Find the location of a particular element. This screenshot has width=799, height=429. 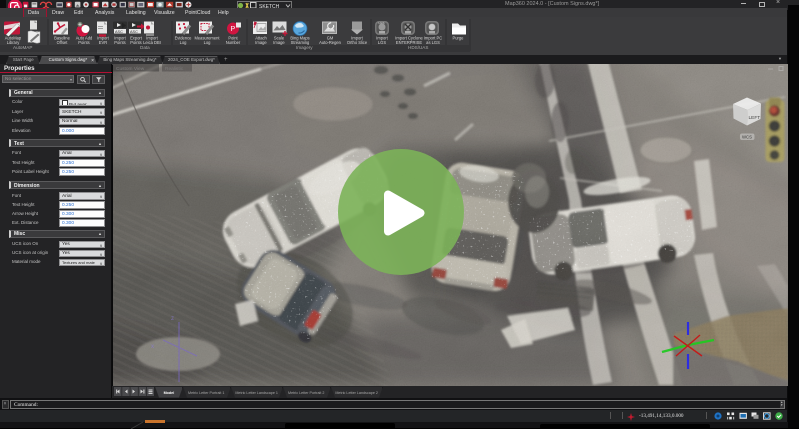

svg-text: P is located at coordinates (233, 29).